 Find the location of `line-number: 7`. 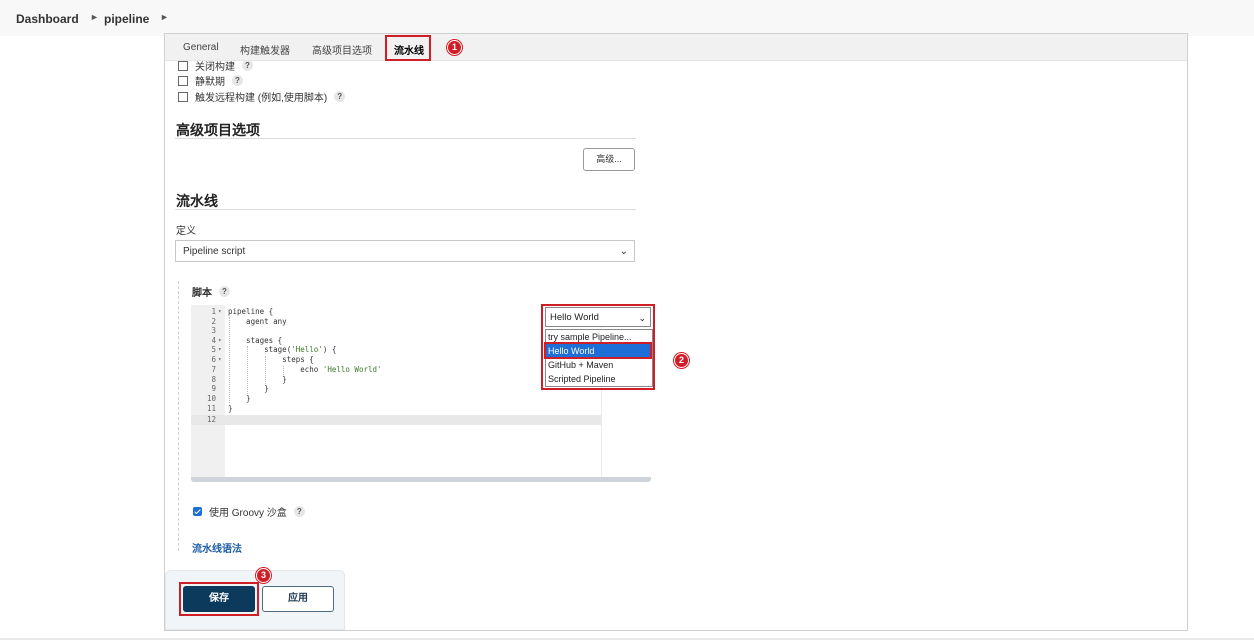

line-number: 7 is located at coordinates (213, 369).